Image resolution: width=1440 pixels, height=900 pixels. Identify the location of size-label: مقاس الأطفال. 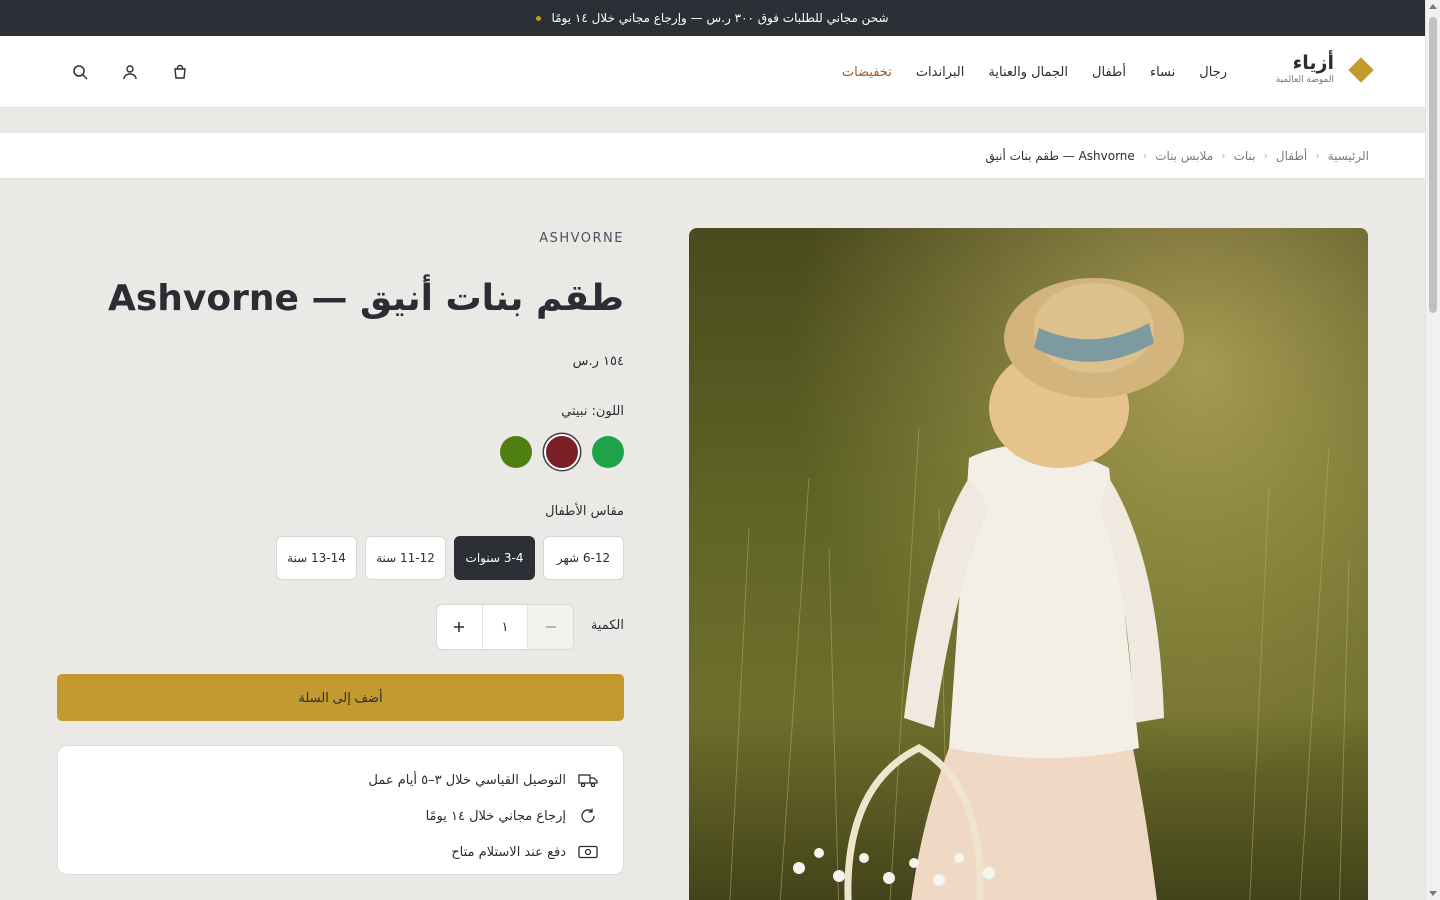
(584, 511).